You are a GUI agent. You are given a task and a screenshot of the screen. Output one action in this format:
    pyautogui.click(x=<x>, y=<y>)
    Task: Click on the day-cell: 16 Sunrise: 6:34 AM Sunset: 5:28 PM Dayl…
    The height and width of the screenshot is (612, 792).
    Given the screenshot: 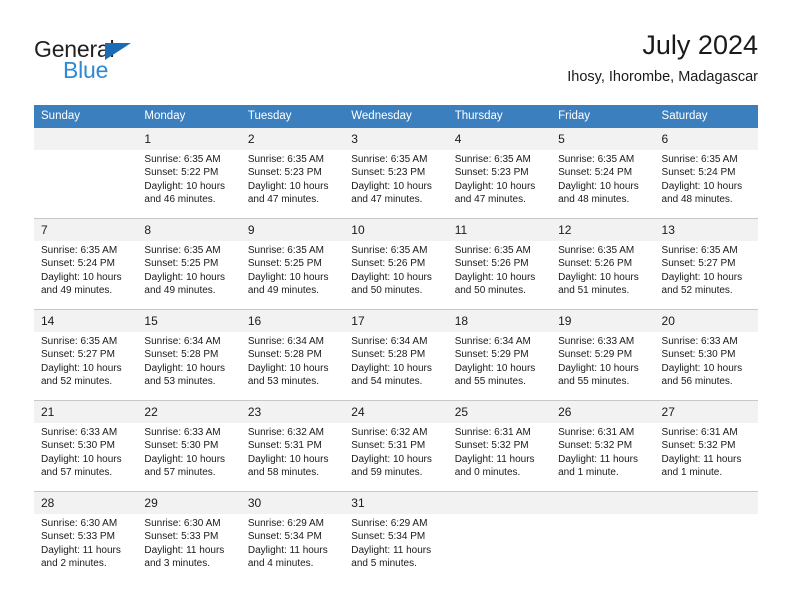 What is the action you would take?
    pyautogui.click(x=292, y=355)
    